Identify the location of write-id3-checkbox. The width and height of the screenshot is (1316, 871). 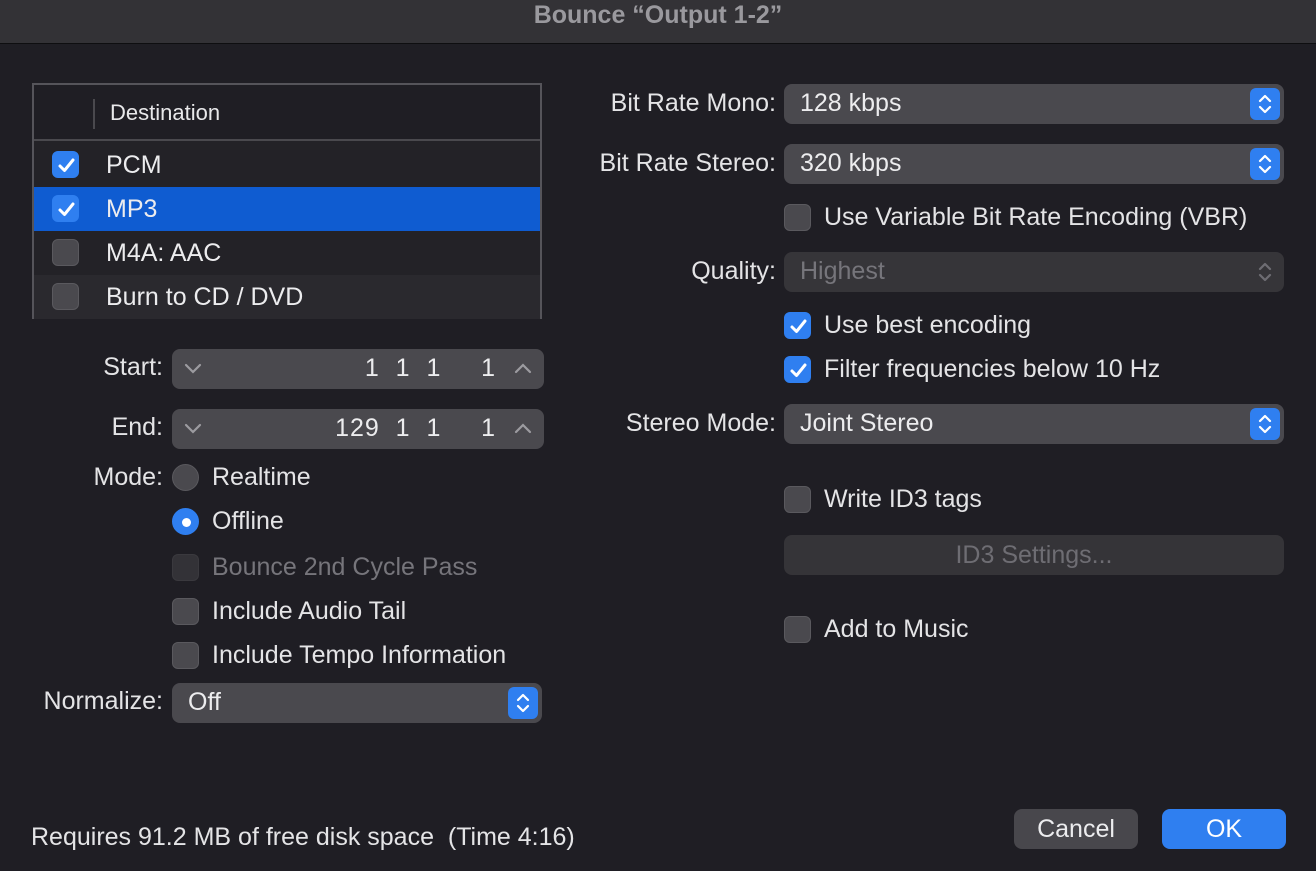
(797, 499).